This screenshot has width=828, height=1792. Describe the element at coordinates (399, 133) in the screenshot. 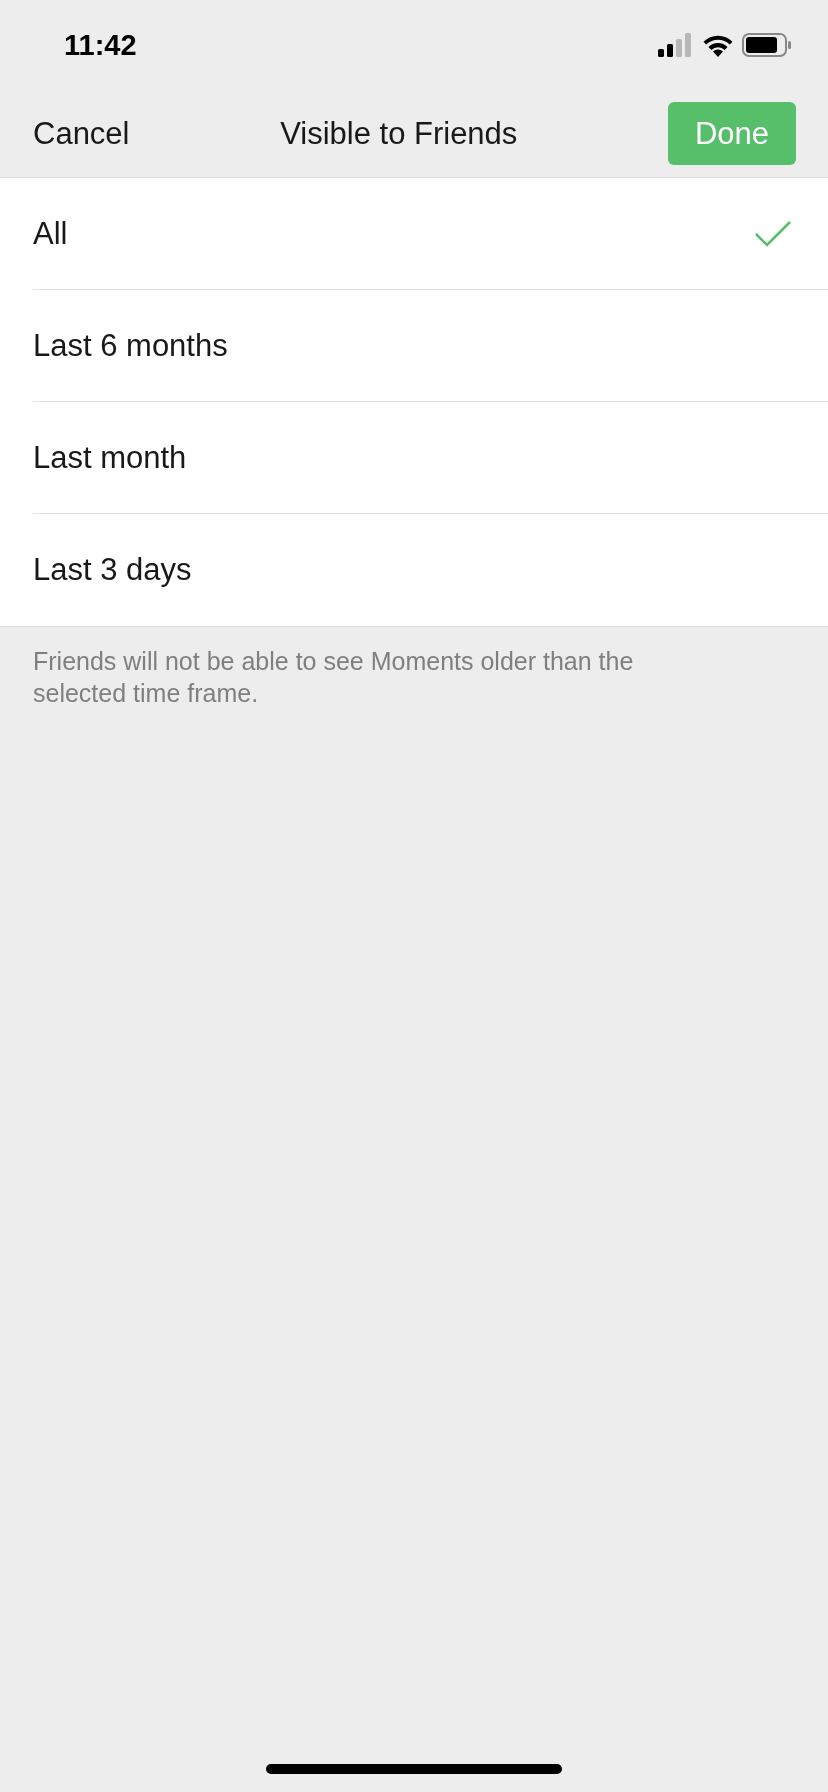

I see `screen-title: Visible to Friends` at that location.